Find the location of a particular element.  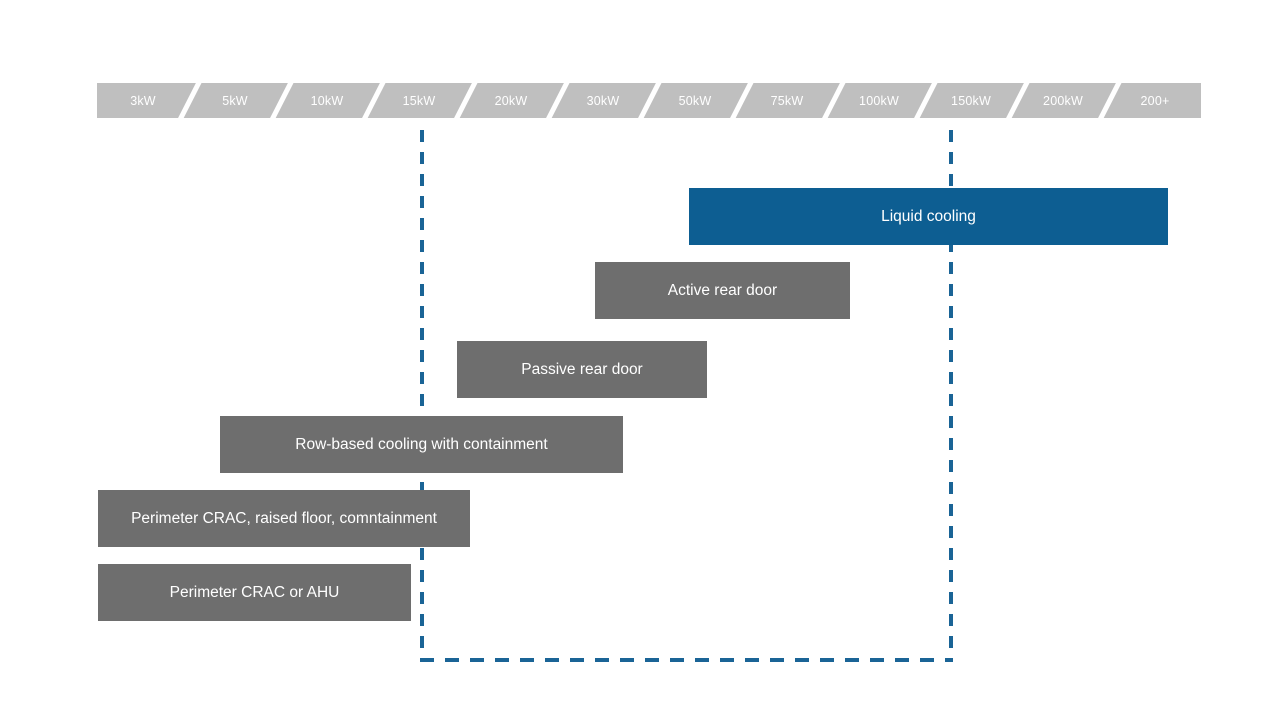

scale-segment-3kw: 3kW is located at coordinates (143, 100).